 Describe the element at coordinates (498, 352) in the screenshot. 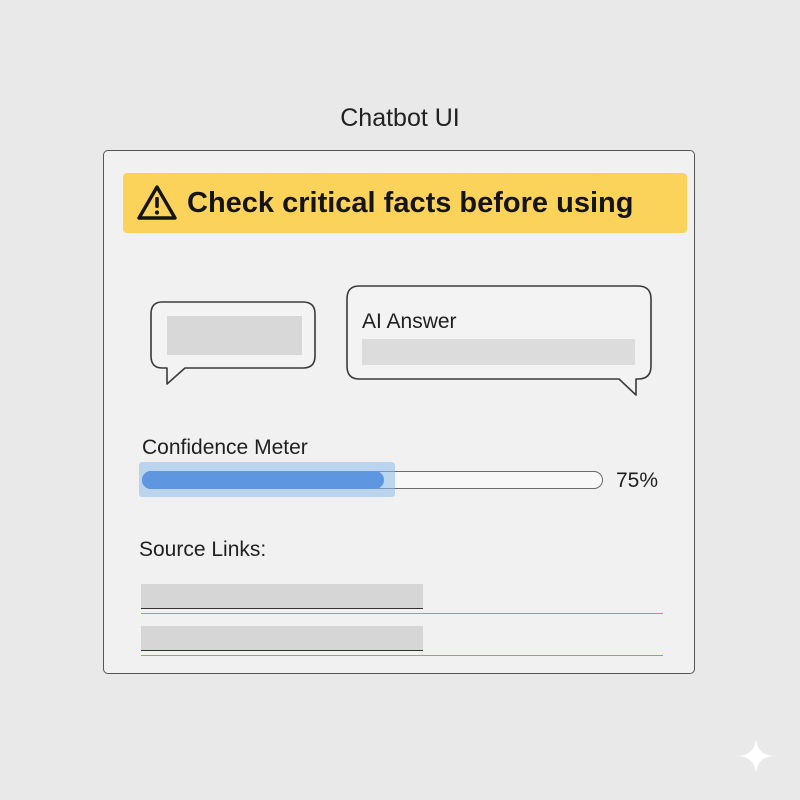

I see `ai-answer-text` at that location.